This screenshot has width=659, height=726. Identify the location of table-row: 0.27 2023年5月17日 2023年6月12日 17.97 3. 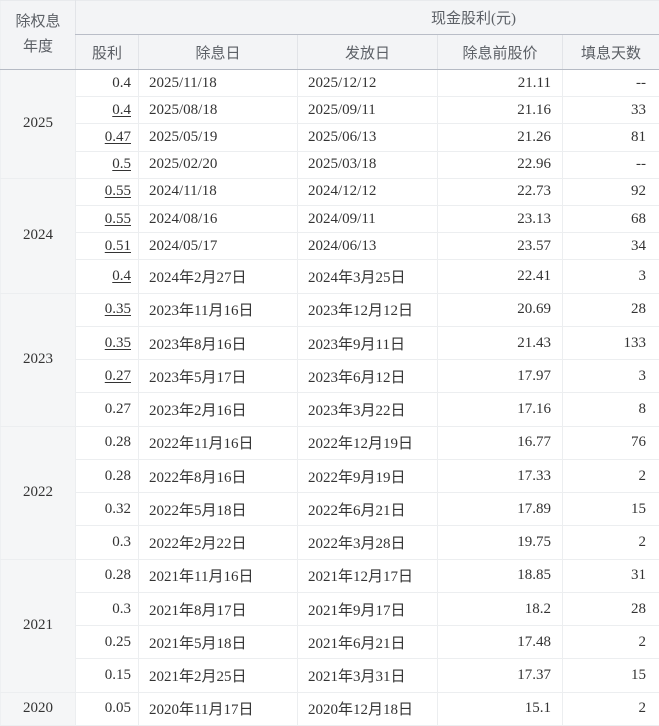
(330, 376).